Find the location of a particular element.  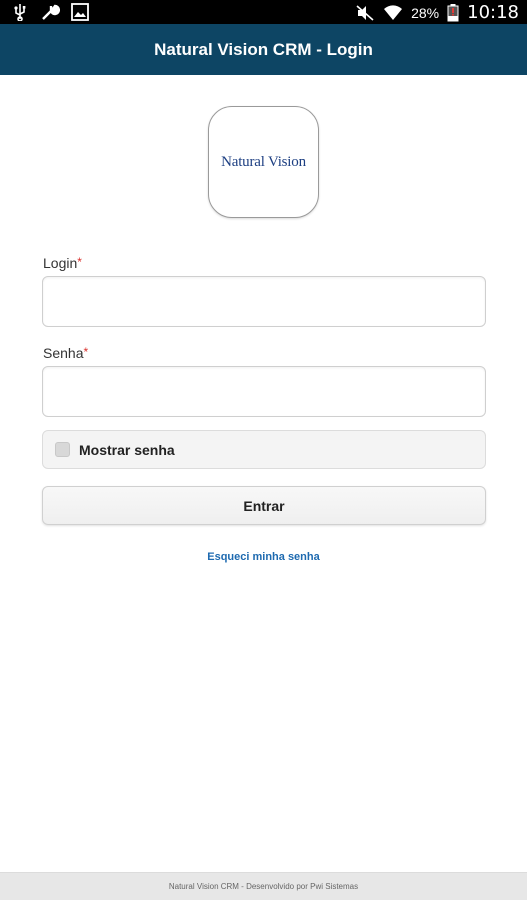

senha-label: Senha* is located at coordinates (65, 353).